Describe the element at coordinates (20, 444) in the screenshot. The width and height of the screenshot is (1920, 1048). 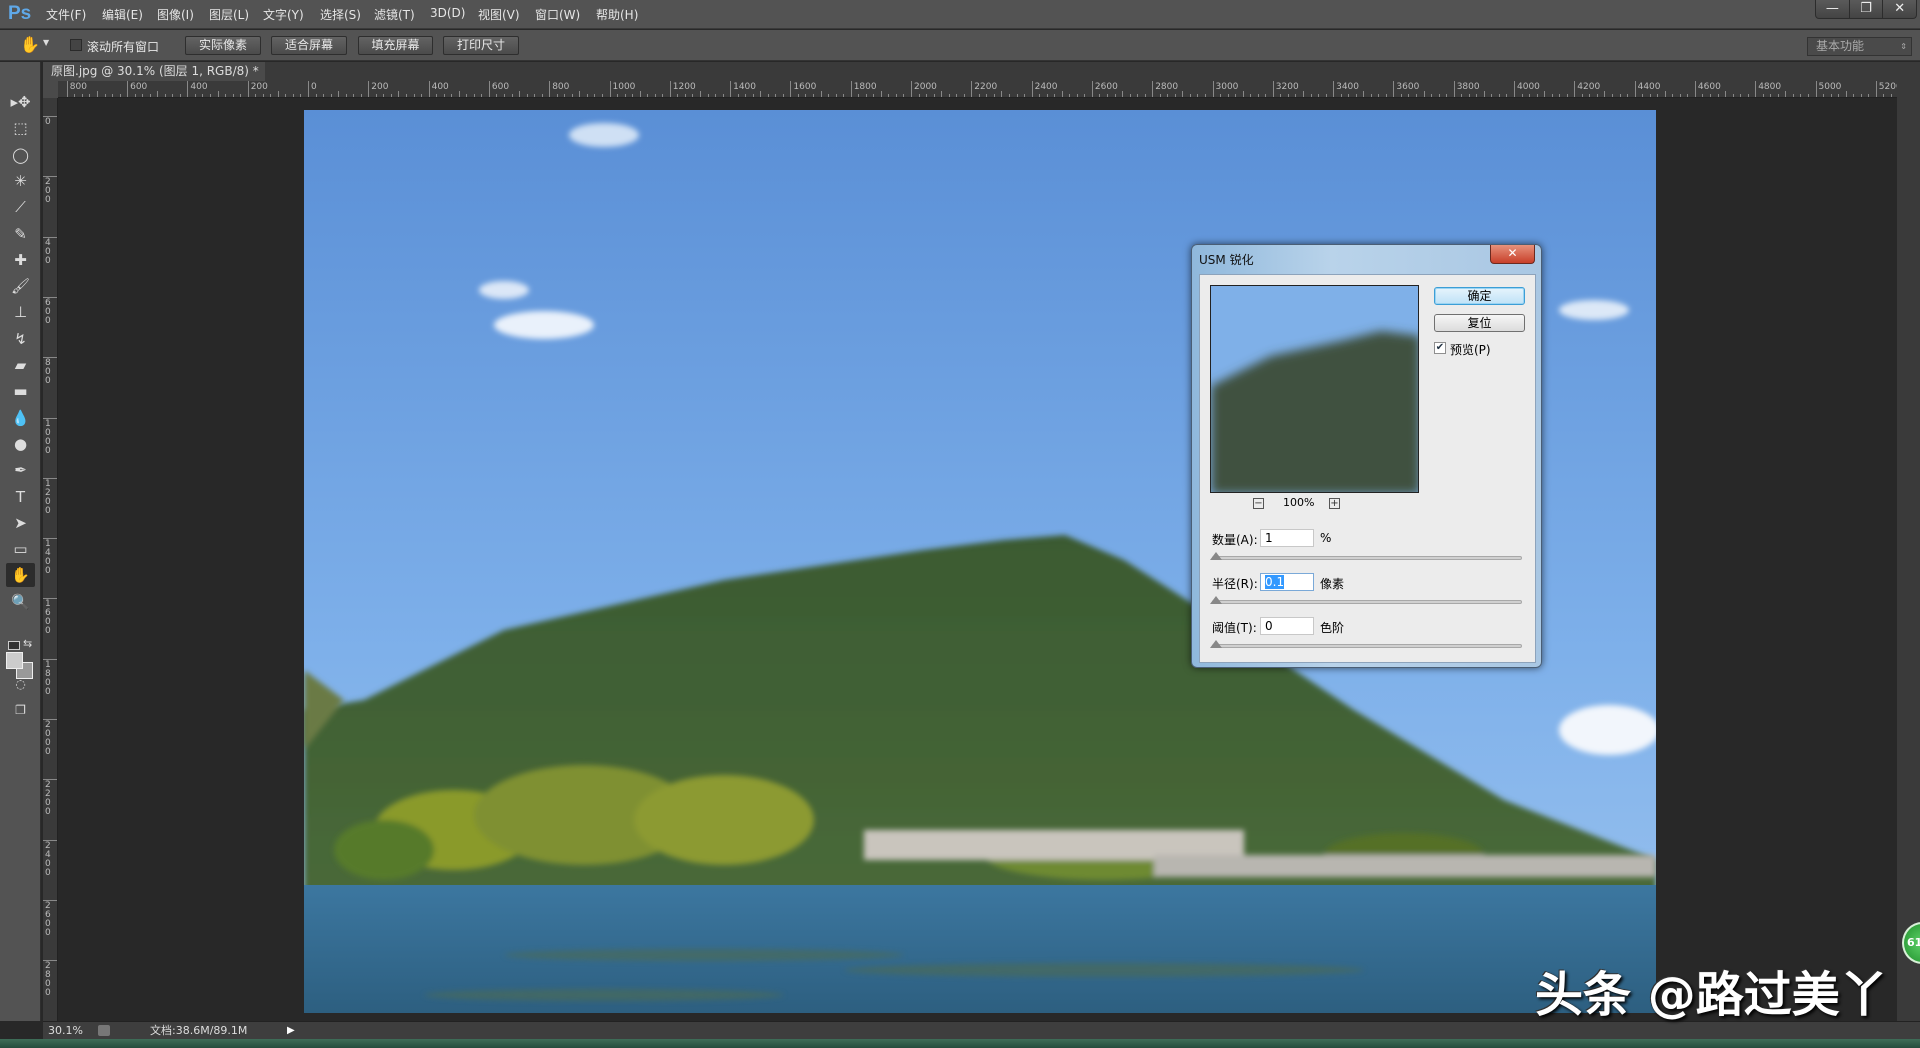
I see `dodge-tool-icon: ●` at that location.